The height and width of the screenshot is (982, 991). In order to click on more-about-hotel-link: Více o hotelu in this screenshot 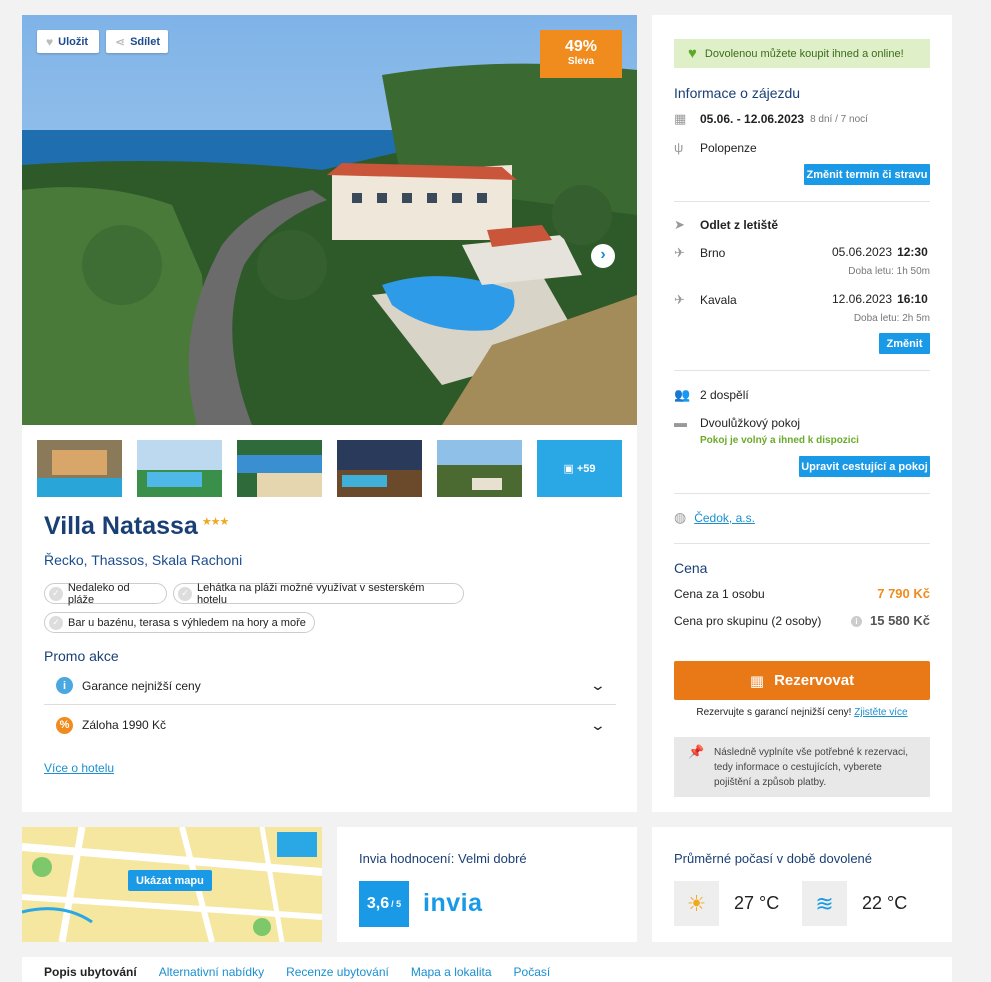, I will do `click(79, 768)`.